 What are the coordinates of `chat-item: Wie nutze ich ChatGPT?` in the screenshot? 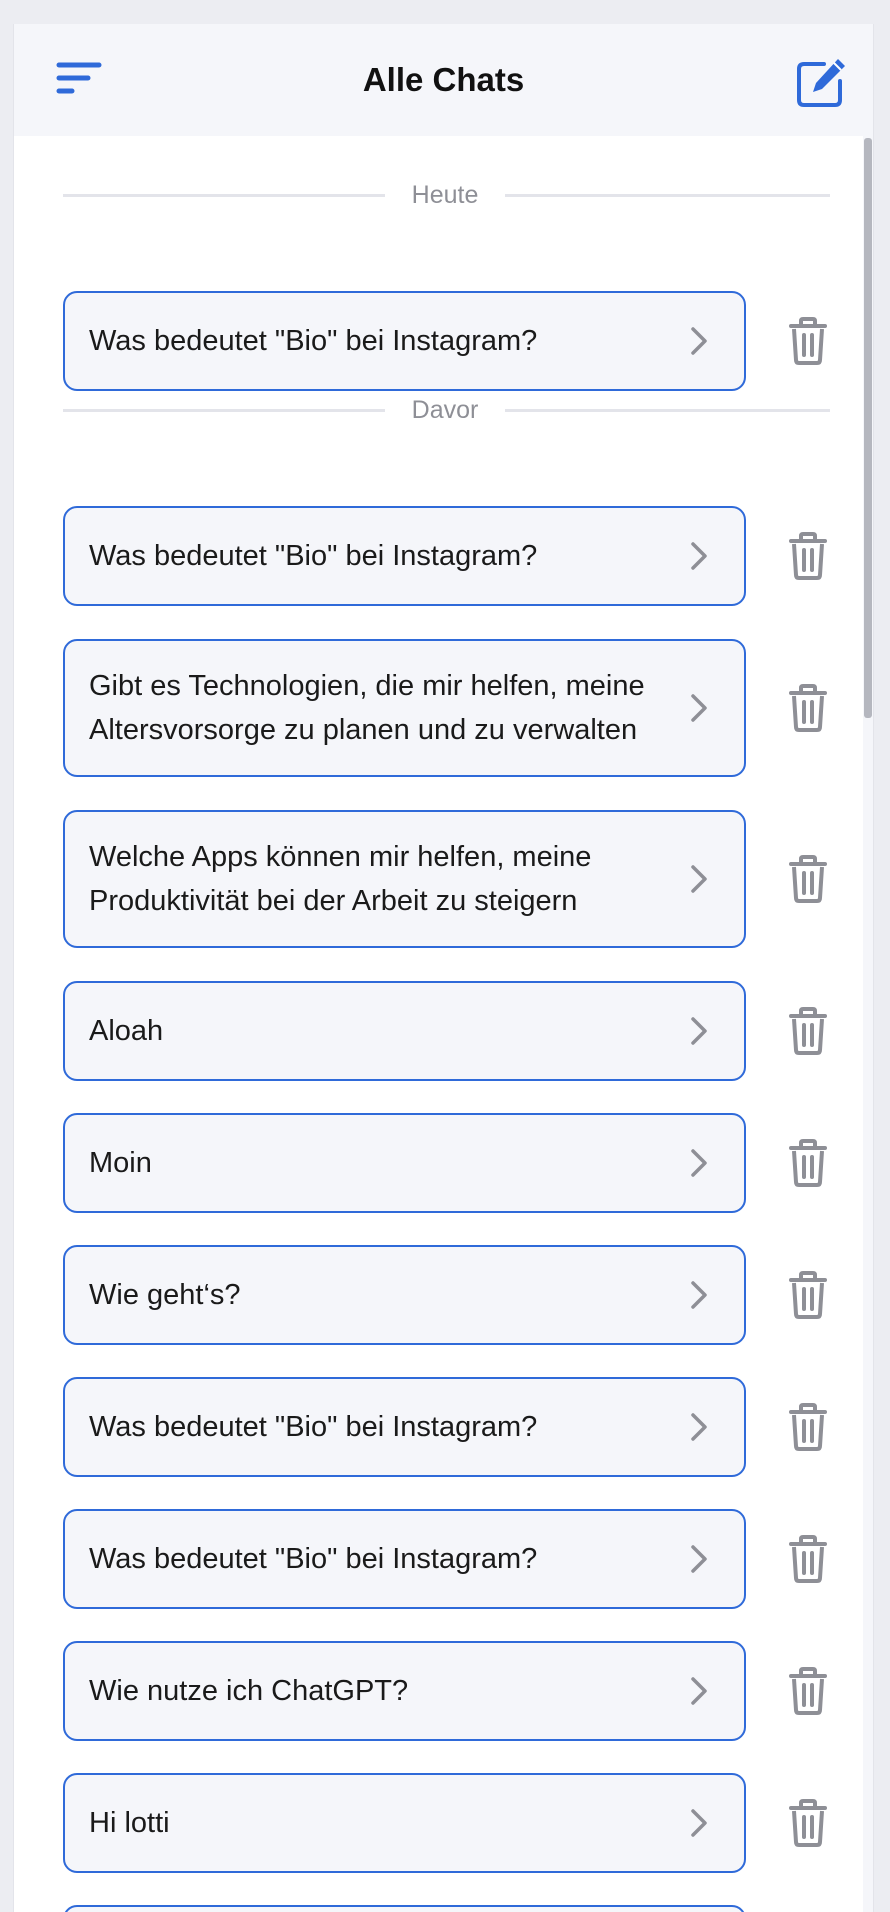 It's located at (404, 1691).